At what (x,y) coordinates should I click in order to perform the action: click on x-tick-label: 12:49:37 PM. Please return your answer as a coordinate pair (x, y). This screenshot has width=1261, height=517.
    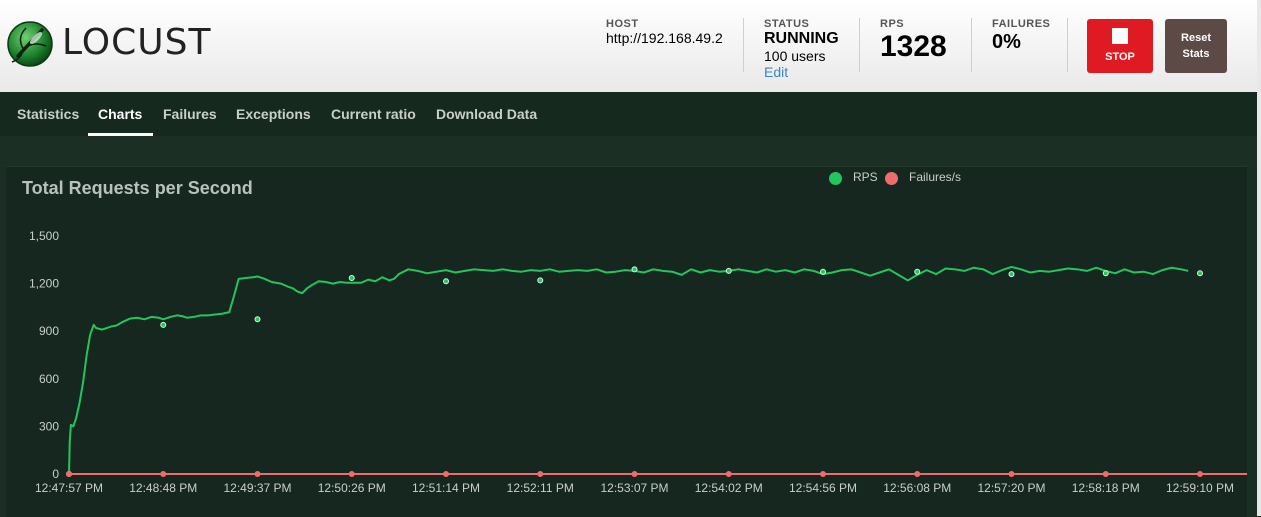
    Looking at the image, I should click on (257, 488).